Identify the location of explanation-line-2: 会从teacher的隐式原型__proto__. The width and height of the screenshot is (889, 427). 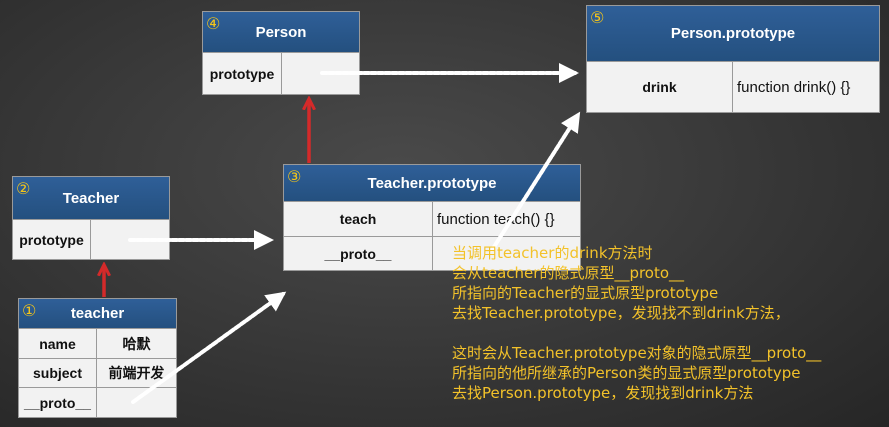
(568, 273).